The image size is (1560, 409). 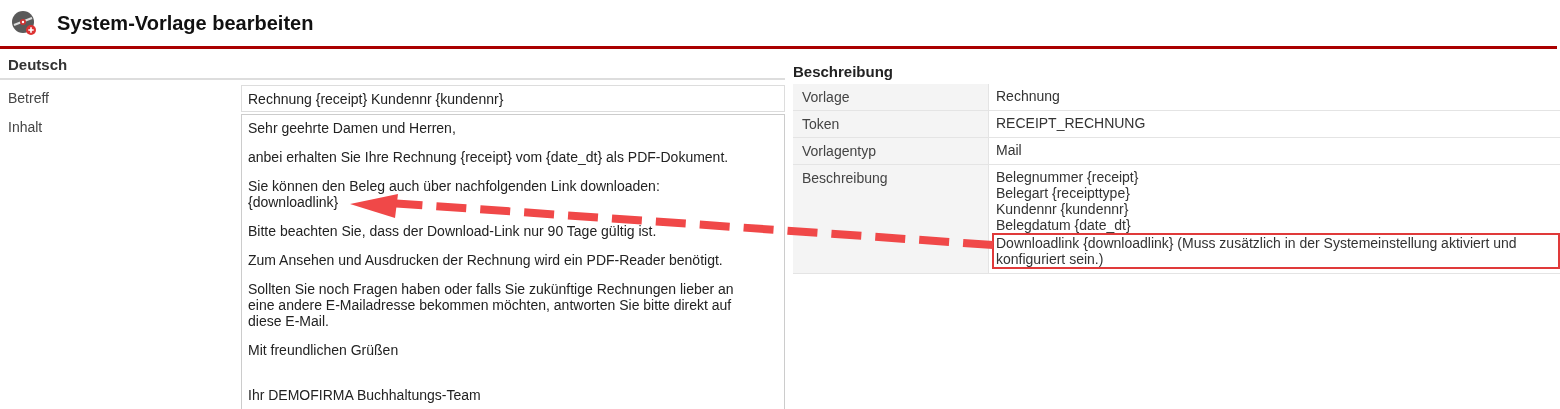 I want to click on disc-icon, so click(x=24, y=23).